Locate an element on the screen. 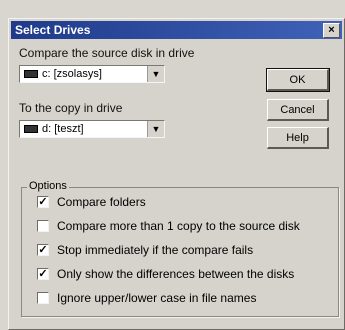 The image size is (345, 330). target-drive-label: To the copy in drive is located at coordinates (71, 108).